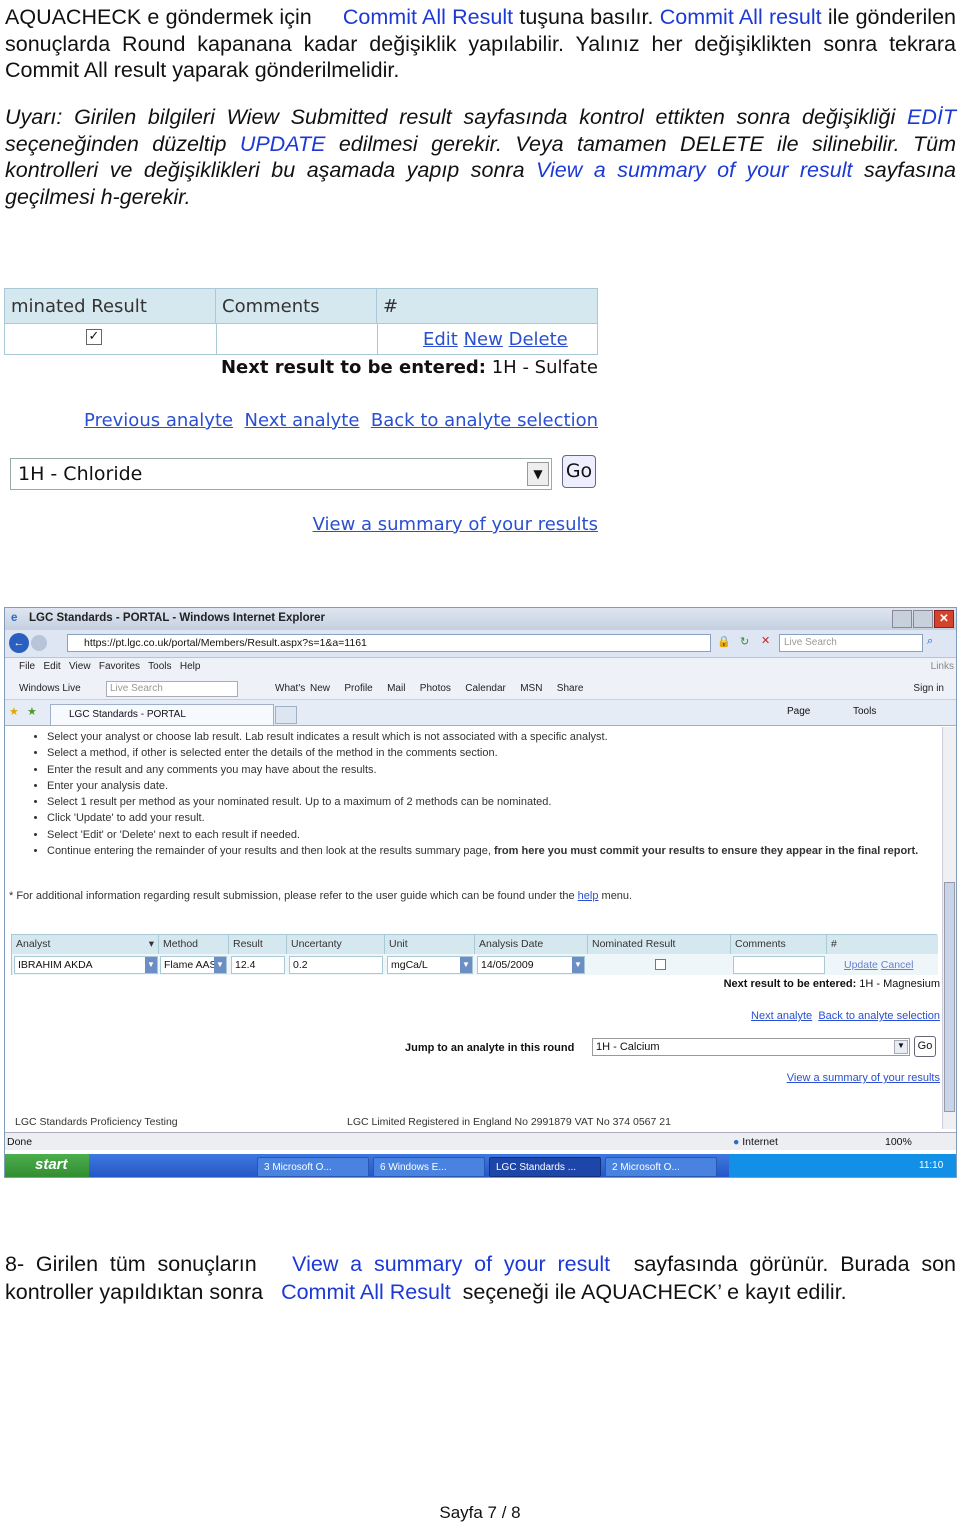 This screenshot has width=960, height=1524. Describe the element at coordinates (736, 1142) in the screenshot. I see `globe-icon: ●` at that location.